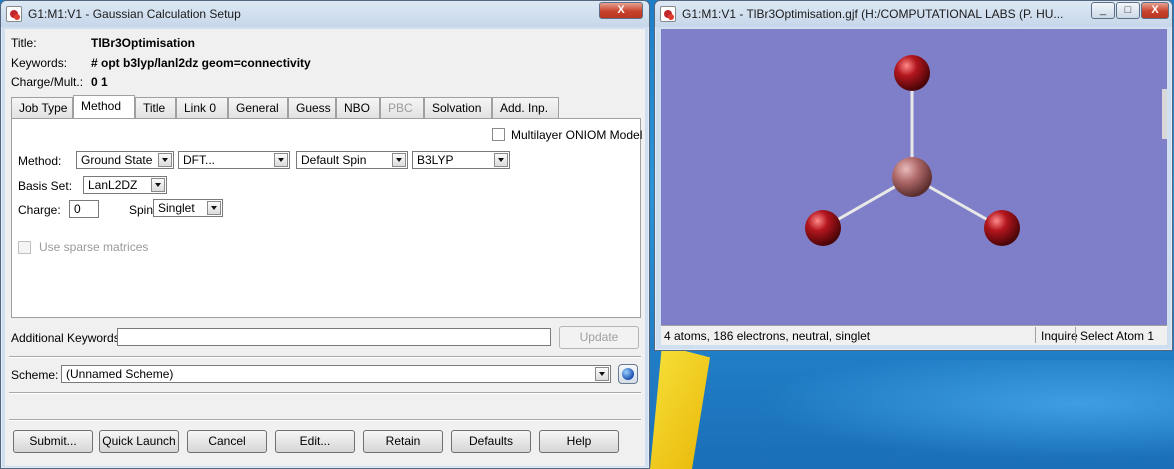 This screenshot has height=469, width=1174. Describe the element at coordinates (35, 375) in the screenshot. I see `scheme-label: Scheme:` at that location.